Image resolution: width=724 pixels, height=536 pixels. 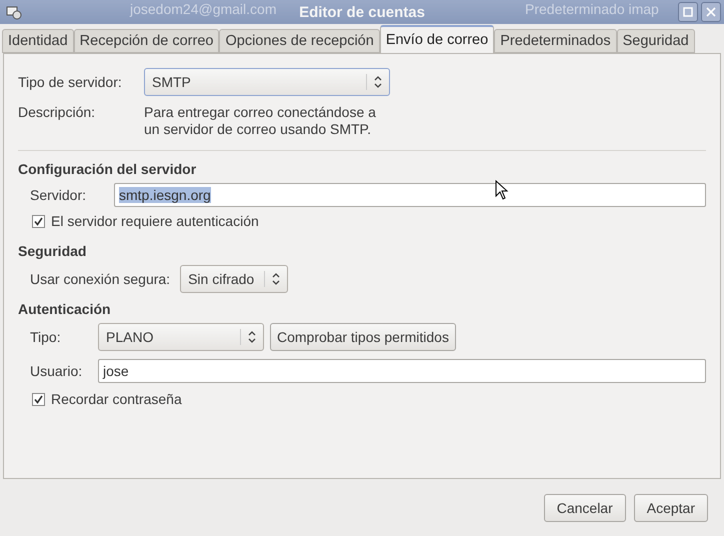 I want to click on checkbox-label: Recordar contraseña, so click(x=116, y=399).